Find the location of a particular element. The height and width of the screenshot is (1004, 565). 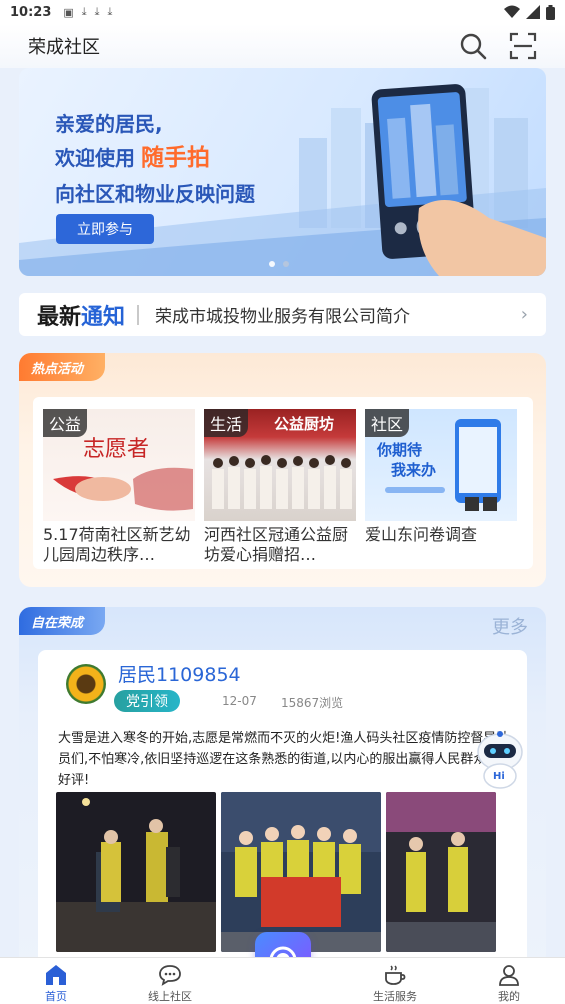

battery-icon is located at coordinates (550, 12).